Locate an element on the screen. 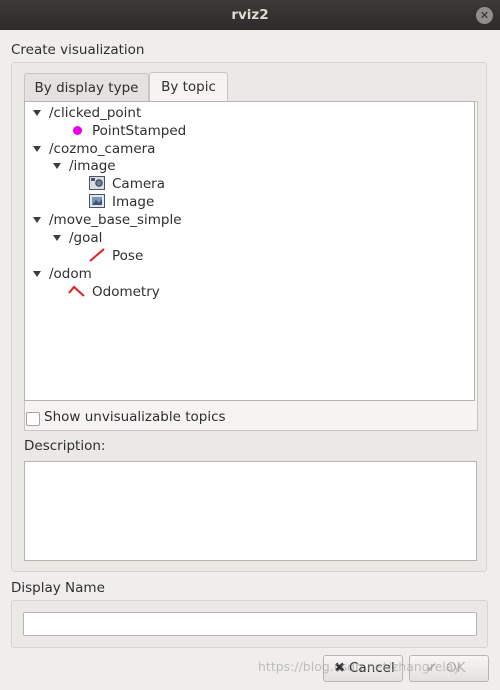  tab-by-display-type: By display type is located at coordinates (86, 87).